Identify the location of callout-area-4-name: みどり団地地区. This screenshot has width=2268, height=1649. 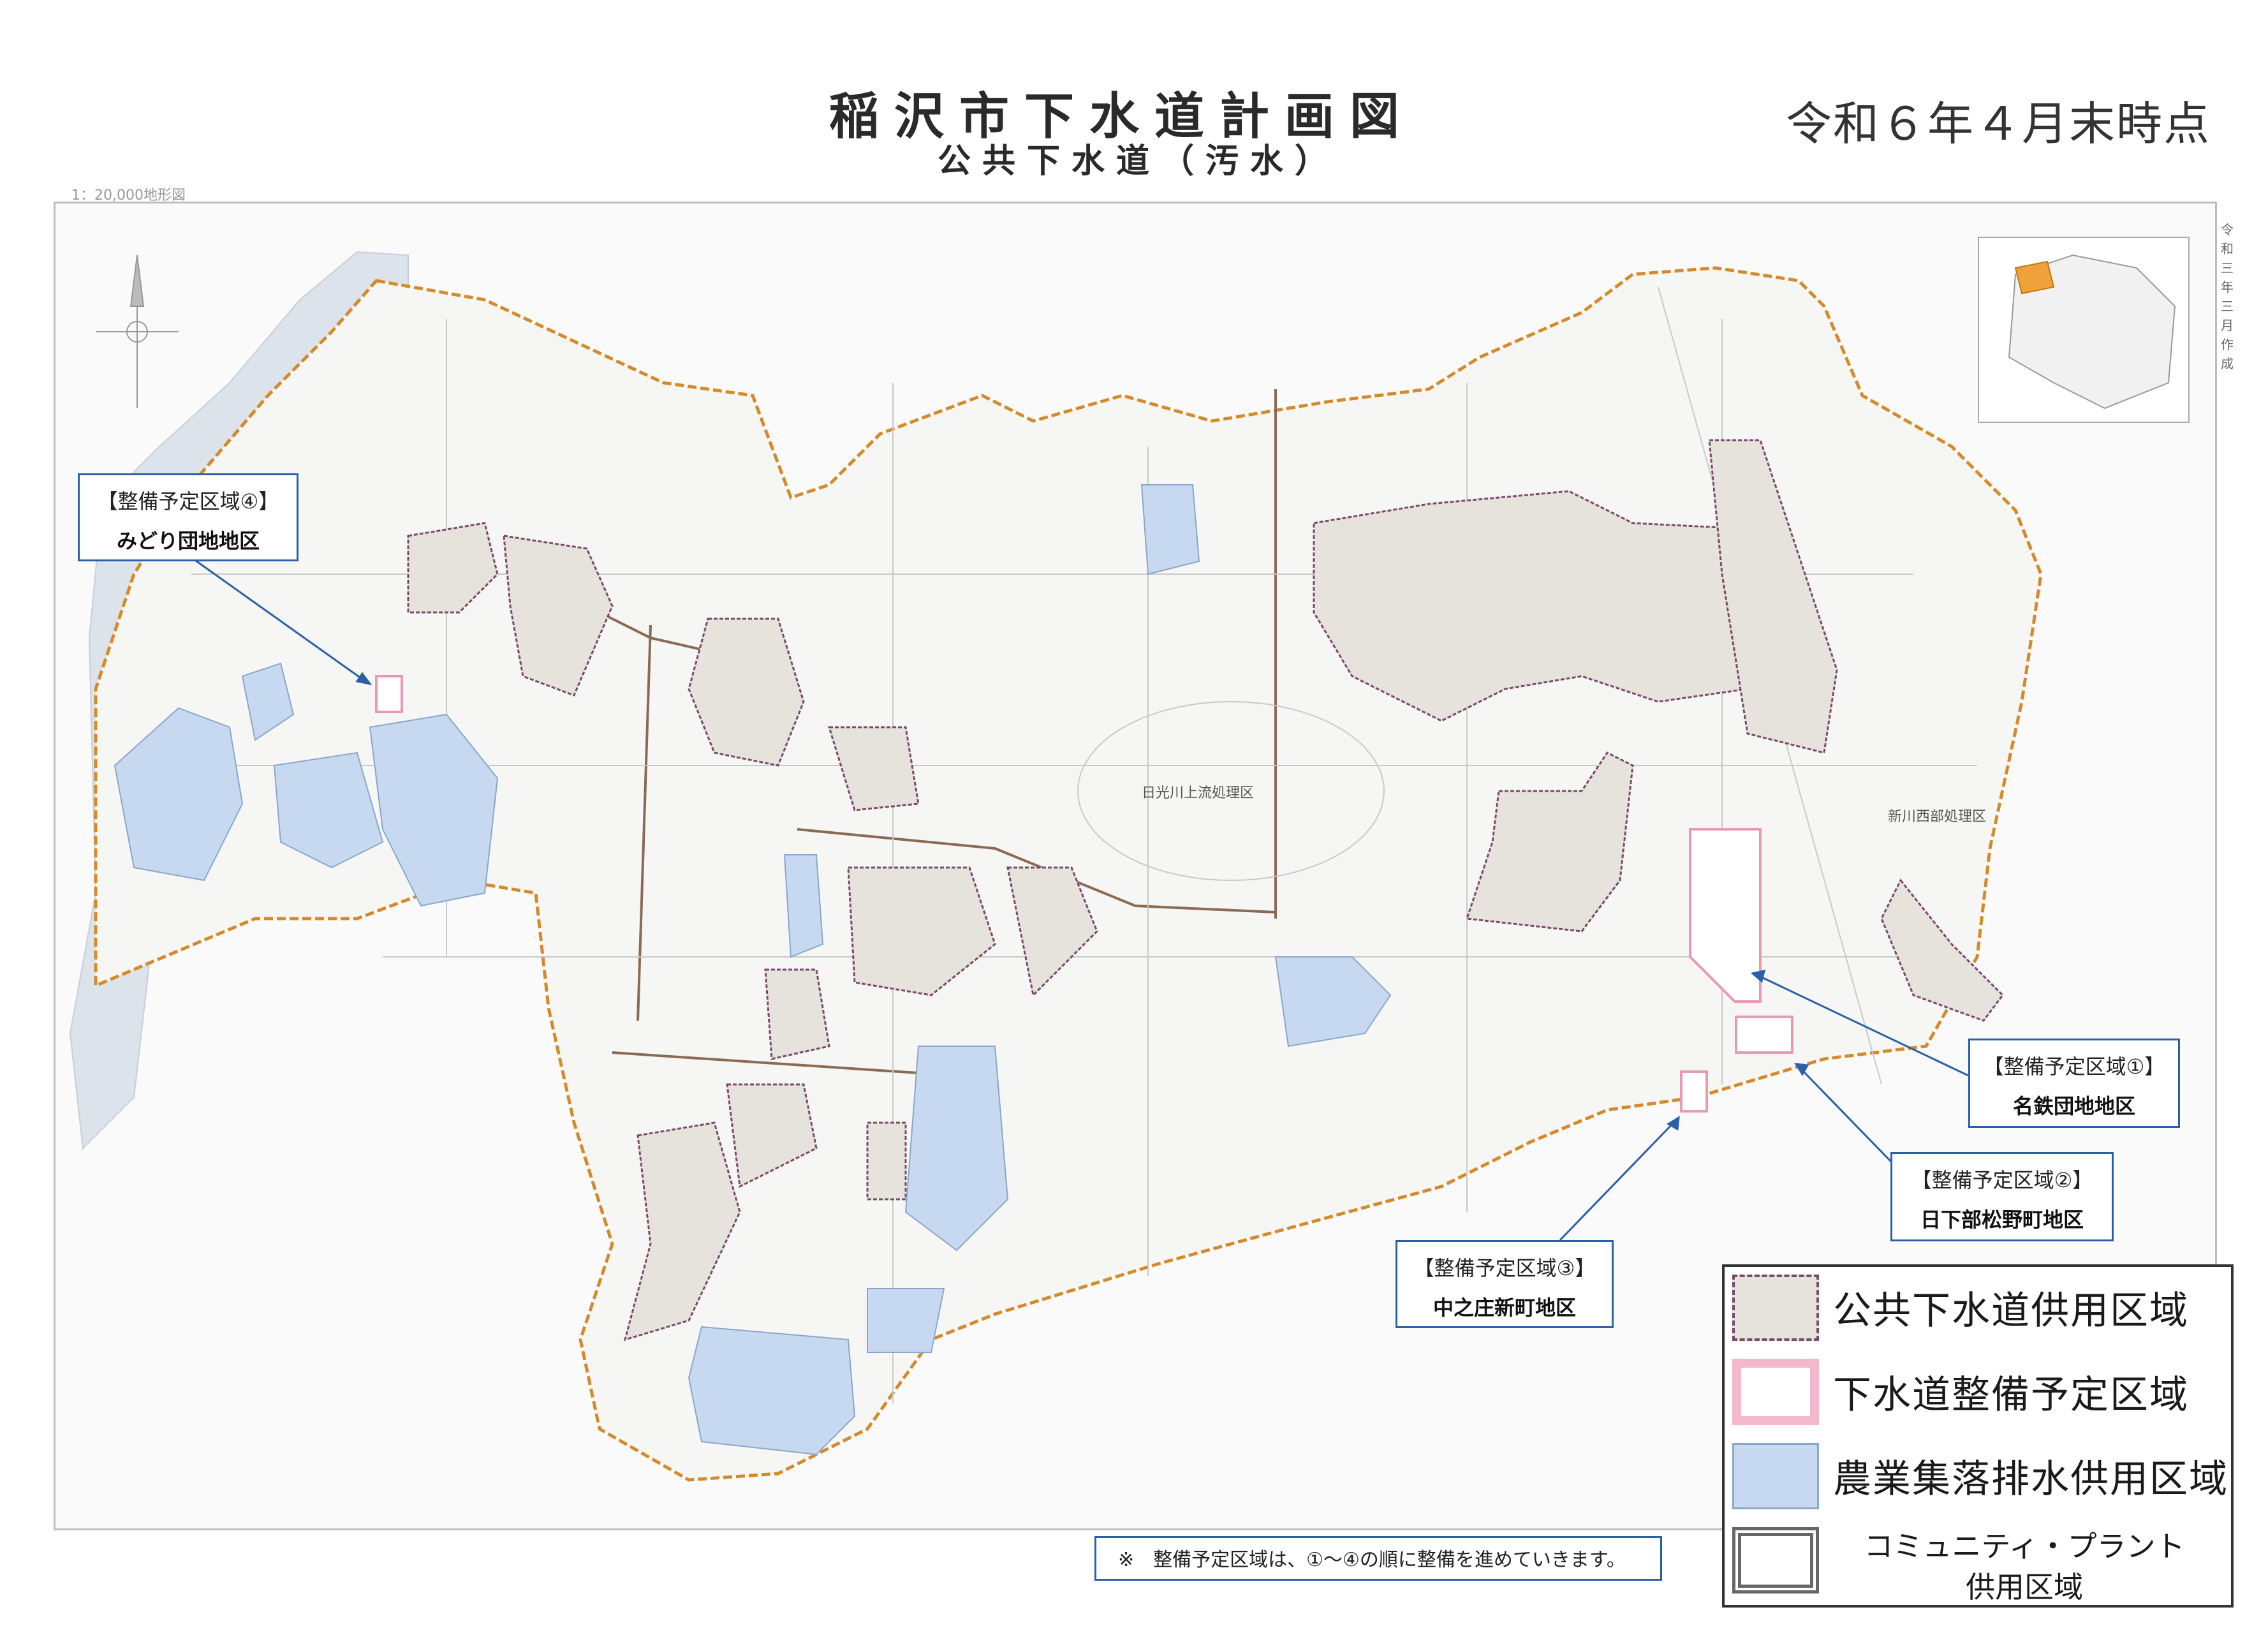
(188, 541).